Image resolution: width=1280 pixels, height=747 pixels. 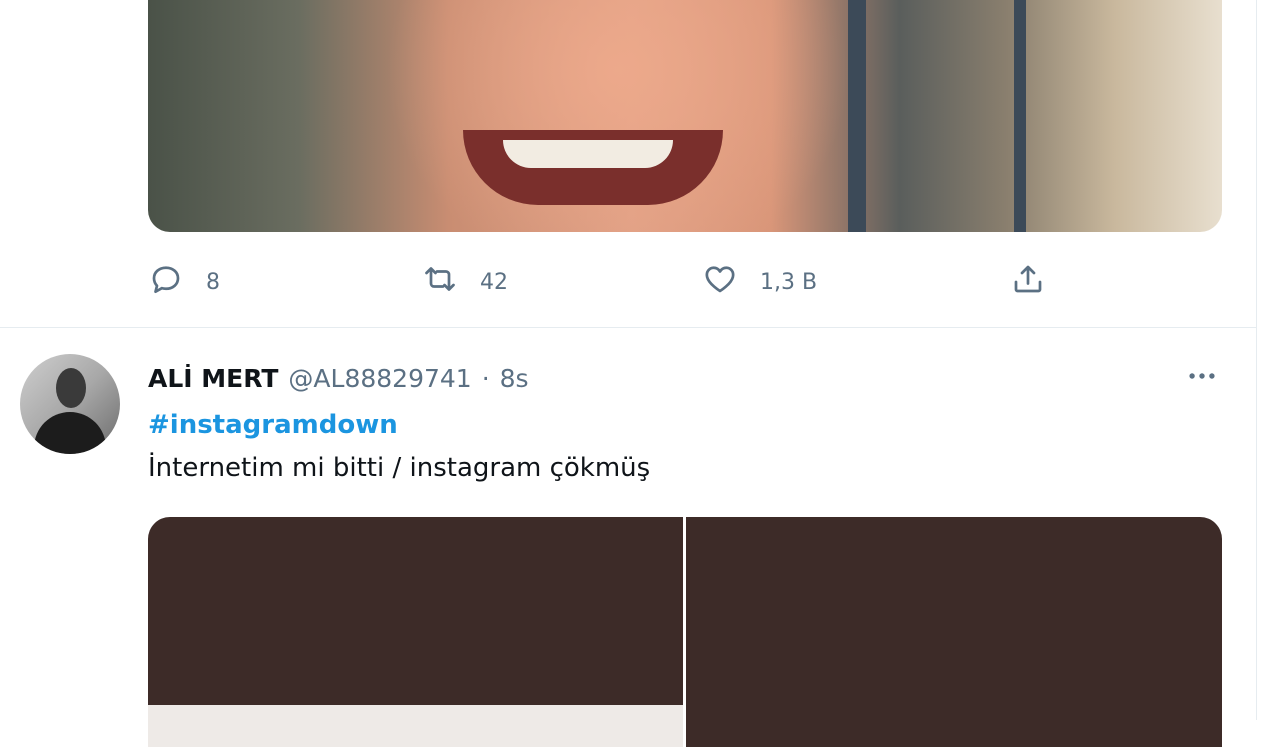 I want to click on like-icon, so click(x=720, y=282).